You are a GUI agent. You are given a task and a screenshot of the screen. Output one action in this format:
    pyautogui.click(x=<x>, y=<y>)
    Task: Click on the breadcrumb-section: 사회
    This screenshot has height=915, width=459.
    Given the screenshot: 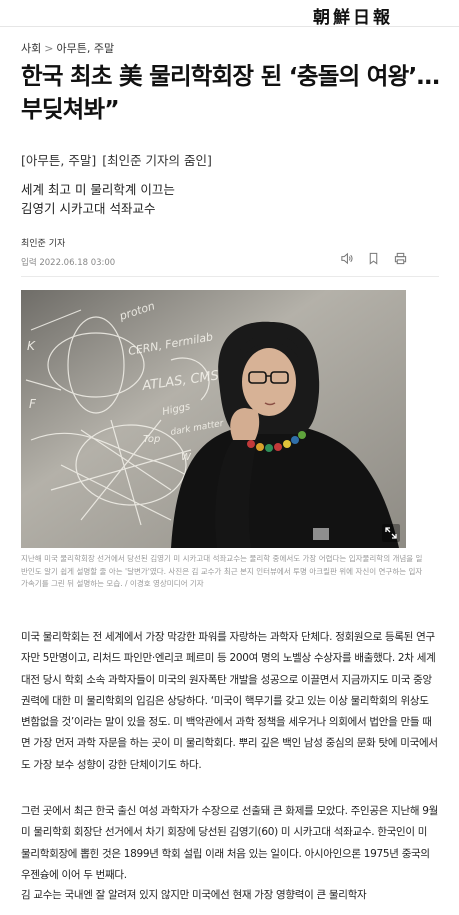 What is the action you would take?
    pyautogui.click(x=31, y=48)
    